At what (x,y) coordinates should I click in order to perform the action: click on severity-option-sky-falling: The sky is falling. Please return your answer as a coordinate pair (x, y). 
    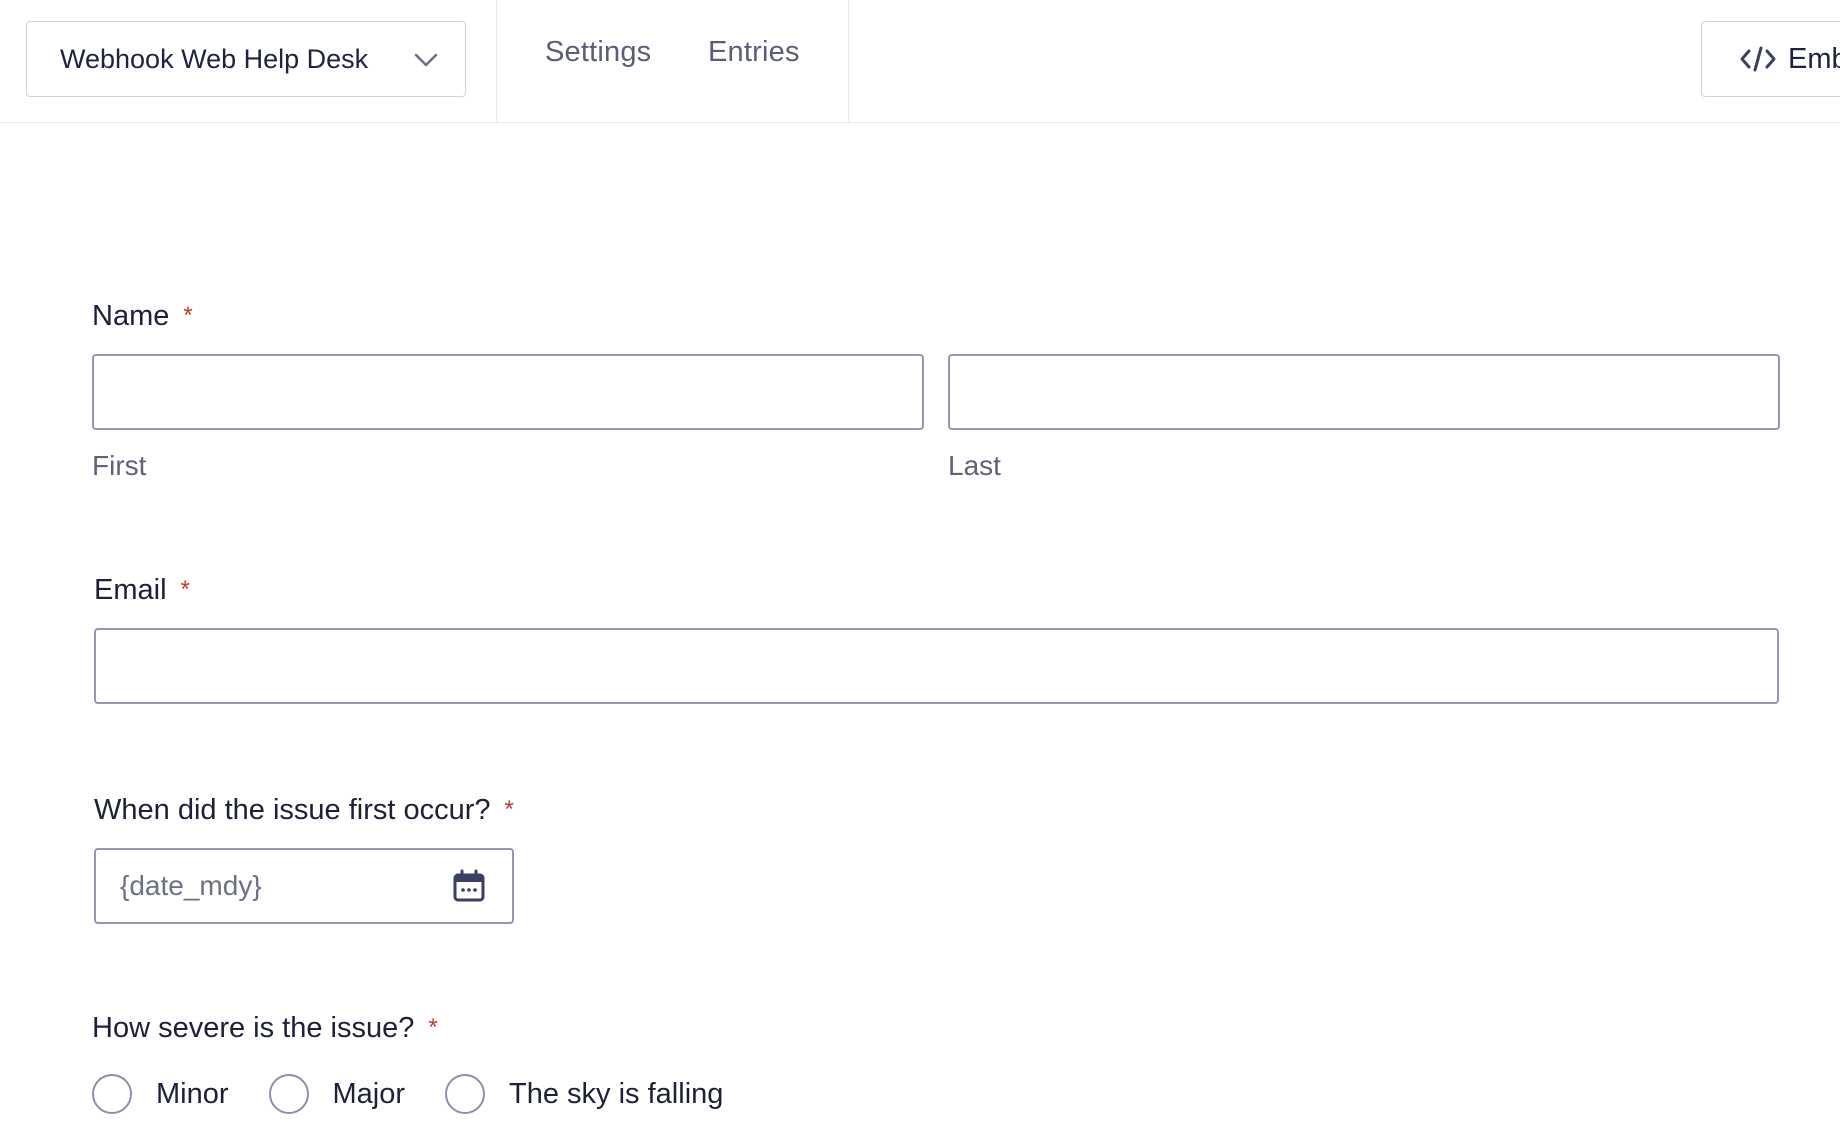
    Looking at the image, I should click on (584, 1094).